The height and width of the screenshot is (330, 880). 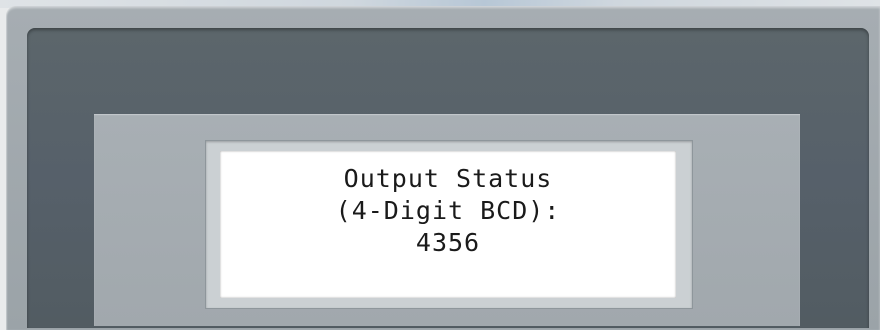 What do you see at coordinates (448, 178) in the screenshot?
I see `lcd-line-title: Output Status` at bounding box center [448, 178].